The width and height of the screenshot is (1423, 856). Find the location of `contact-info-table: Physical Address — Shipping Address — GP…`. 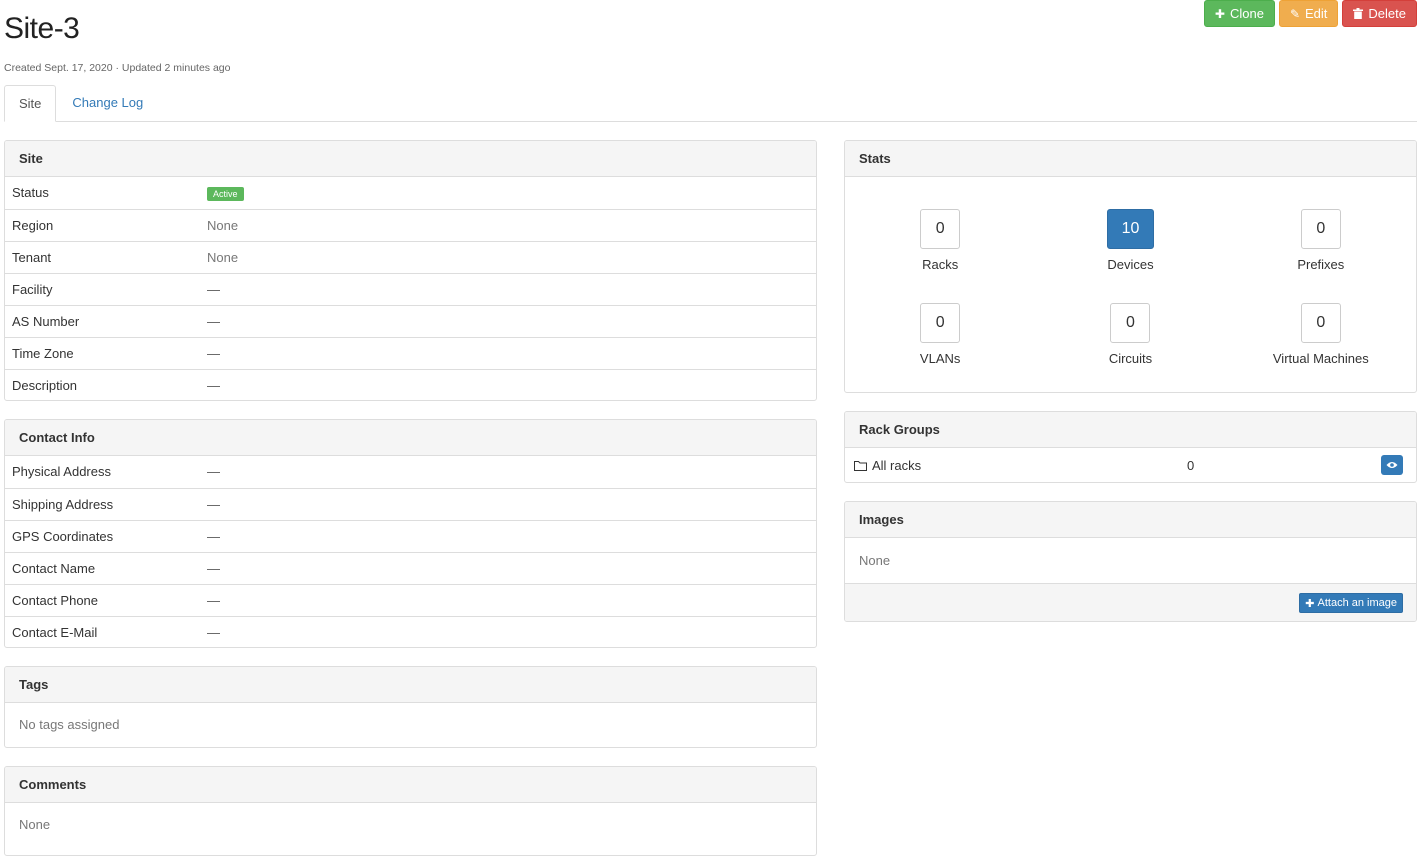

contact-info-table: Physical Address — Shipping Address — GP… is located at coordinates (410, 551).